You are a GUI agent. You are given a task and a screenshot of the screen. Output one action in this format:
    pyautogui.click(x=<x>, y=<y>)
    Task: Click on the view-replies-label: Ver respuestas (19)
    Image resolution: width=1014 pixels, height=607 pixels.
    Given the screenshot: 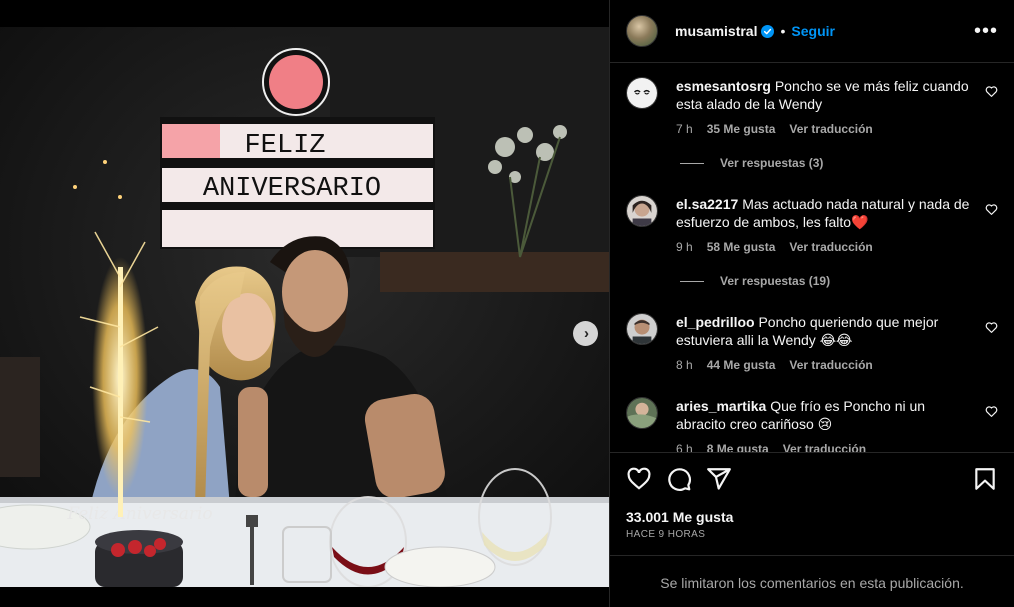 What is the action you would take?
    pyautogui.click(x=775, y=281)
    